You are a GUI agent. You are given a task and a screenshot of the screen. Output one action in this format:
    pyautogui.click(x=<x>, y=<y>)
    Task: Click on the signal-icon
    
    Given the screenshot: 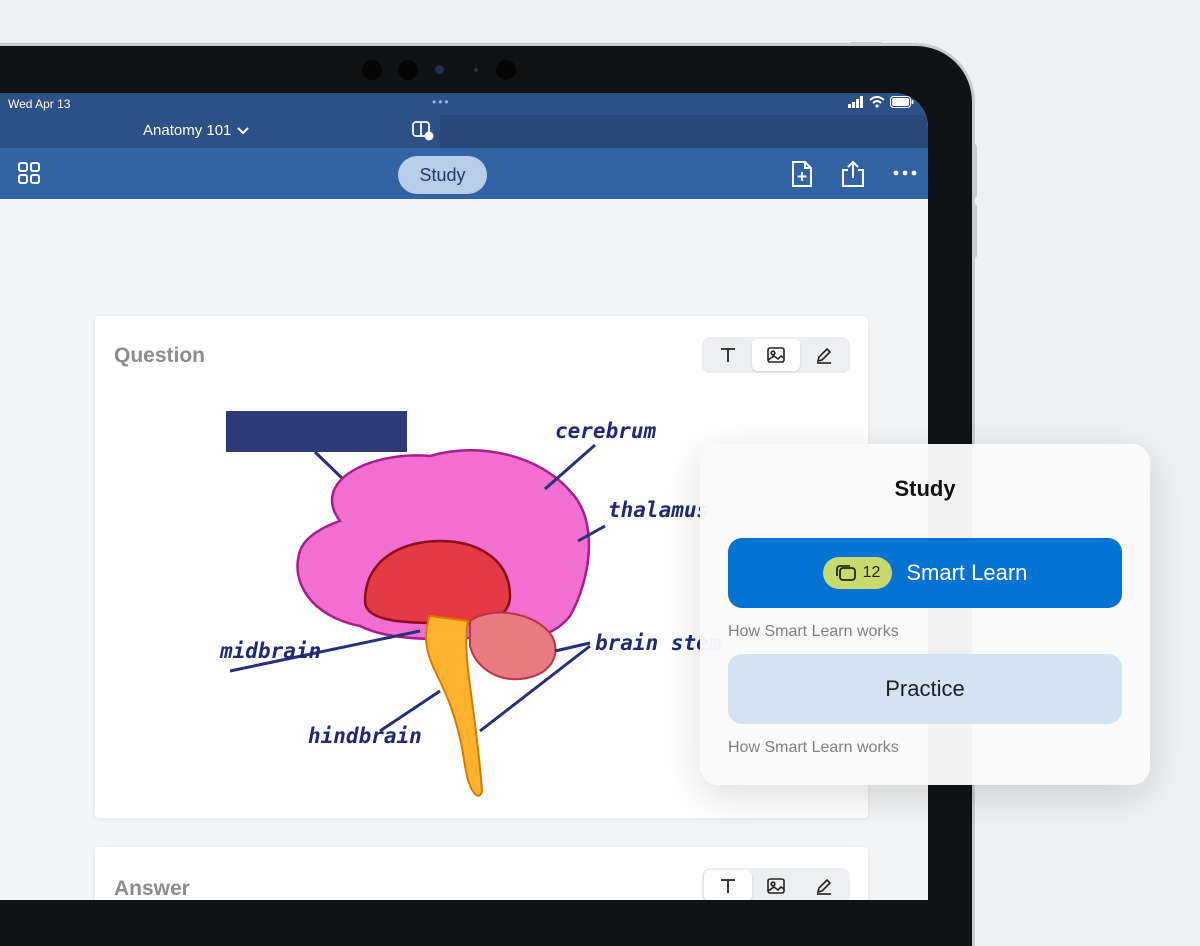 What is the action you would take?
    pyautogui.click(x=855, y=102)
    